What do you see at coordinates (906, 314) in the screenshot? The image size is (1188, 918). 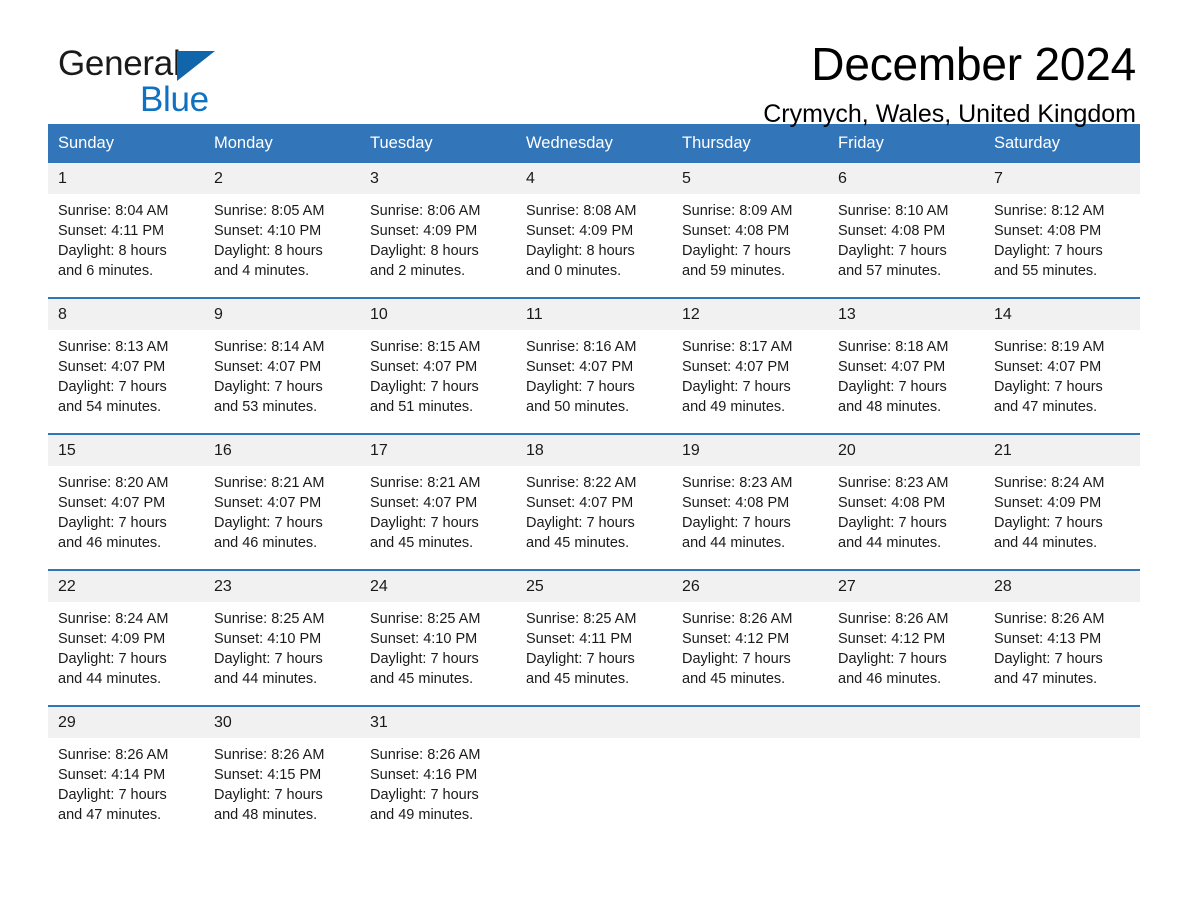 I see `day-number: 13` at bounding box center [906, 314].